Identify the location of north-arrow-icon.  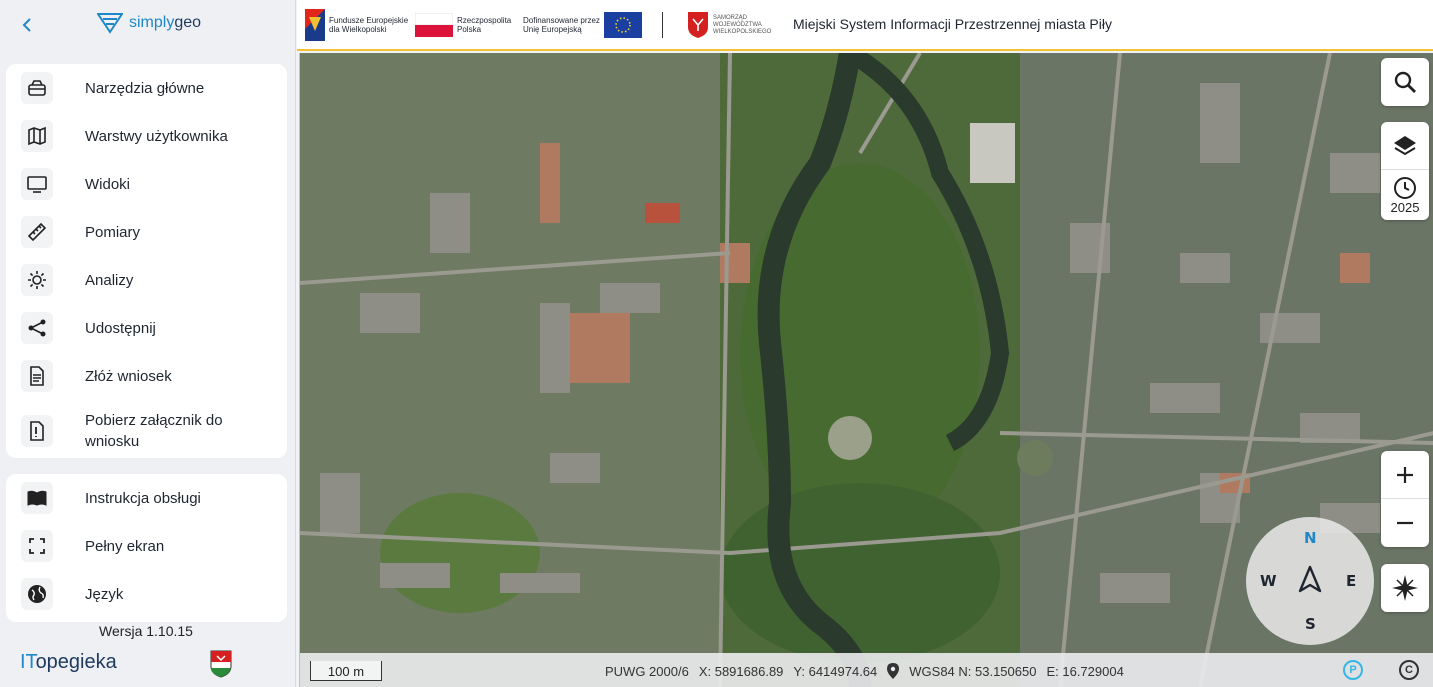
(1310, 579).